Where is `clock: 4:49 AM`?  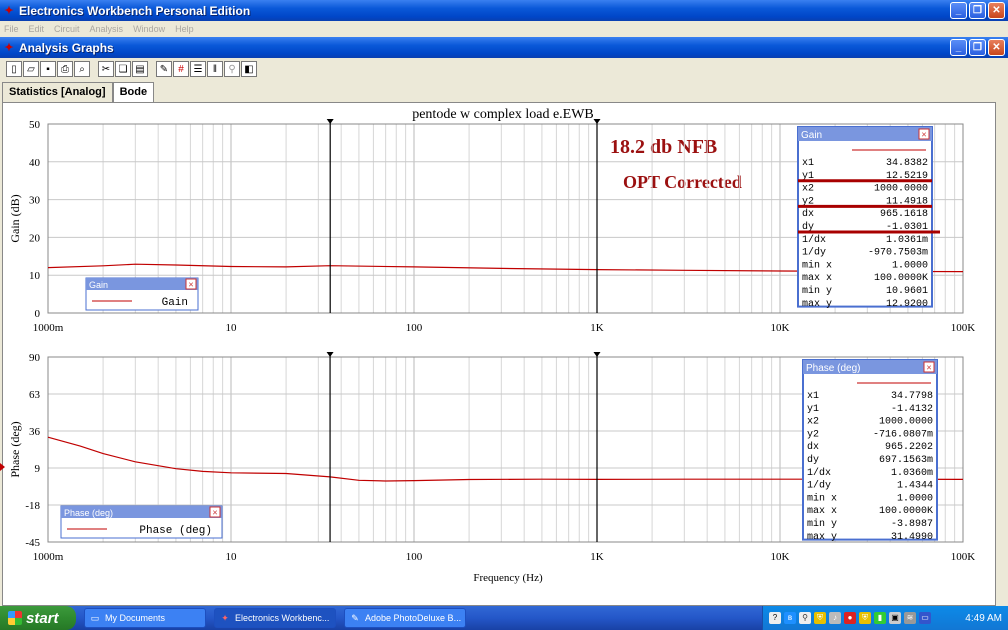 clock: 4:49 AM is located at coordinates (983, 618).